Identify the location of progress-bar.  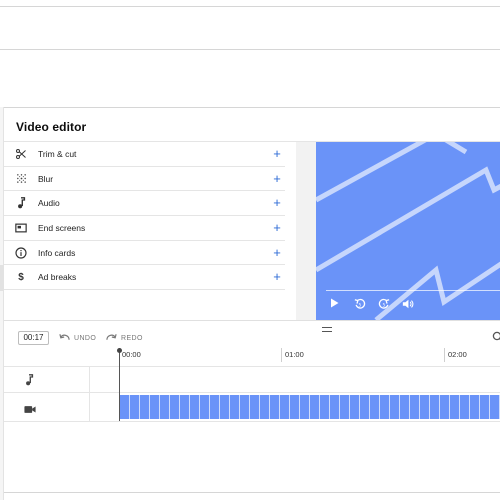
(413, 290).